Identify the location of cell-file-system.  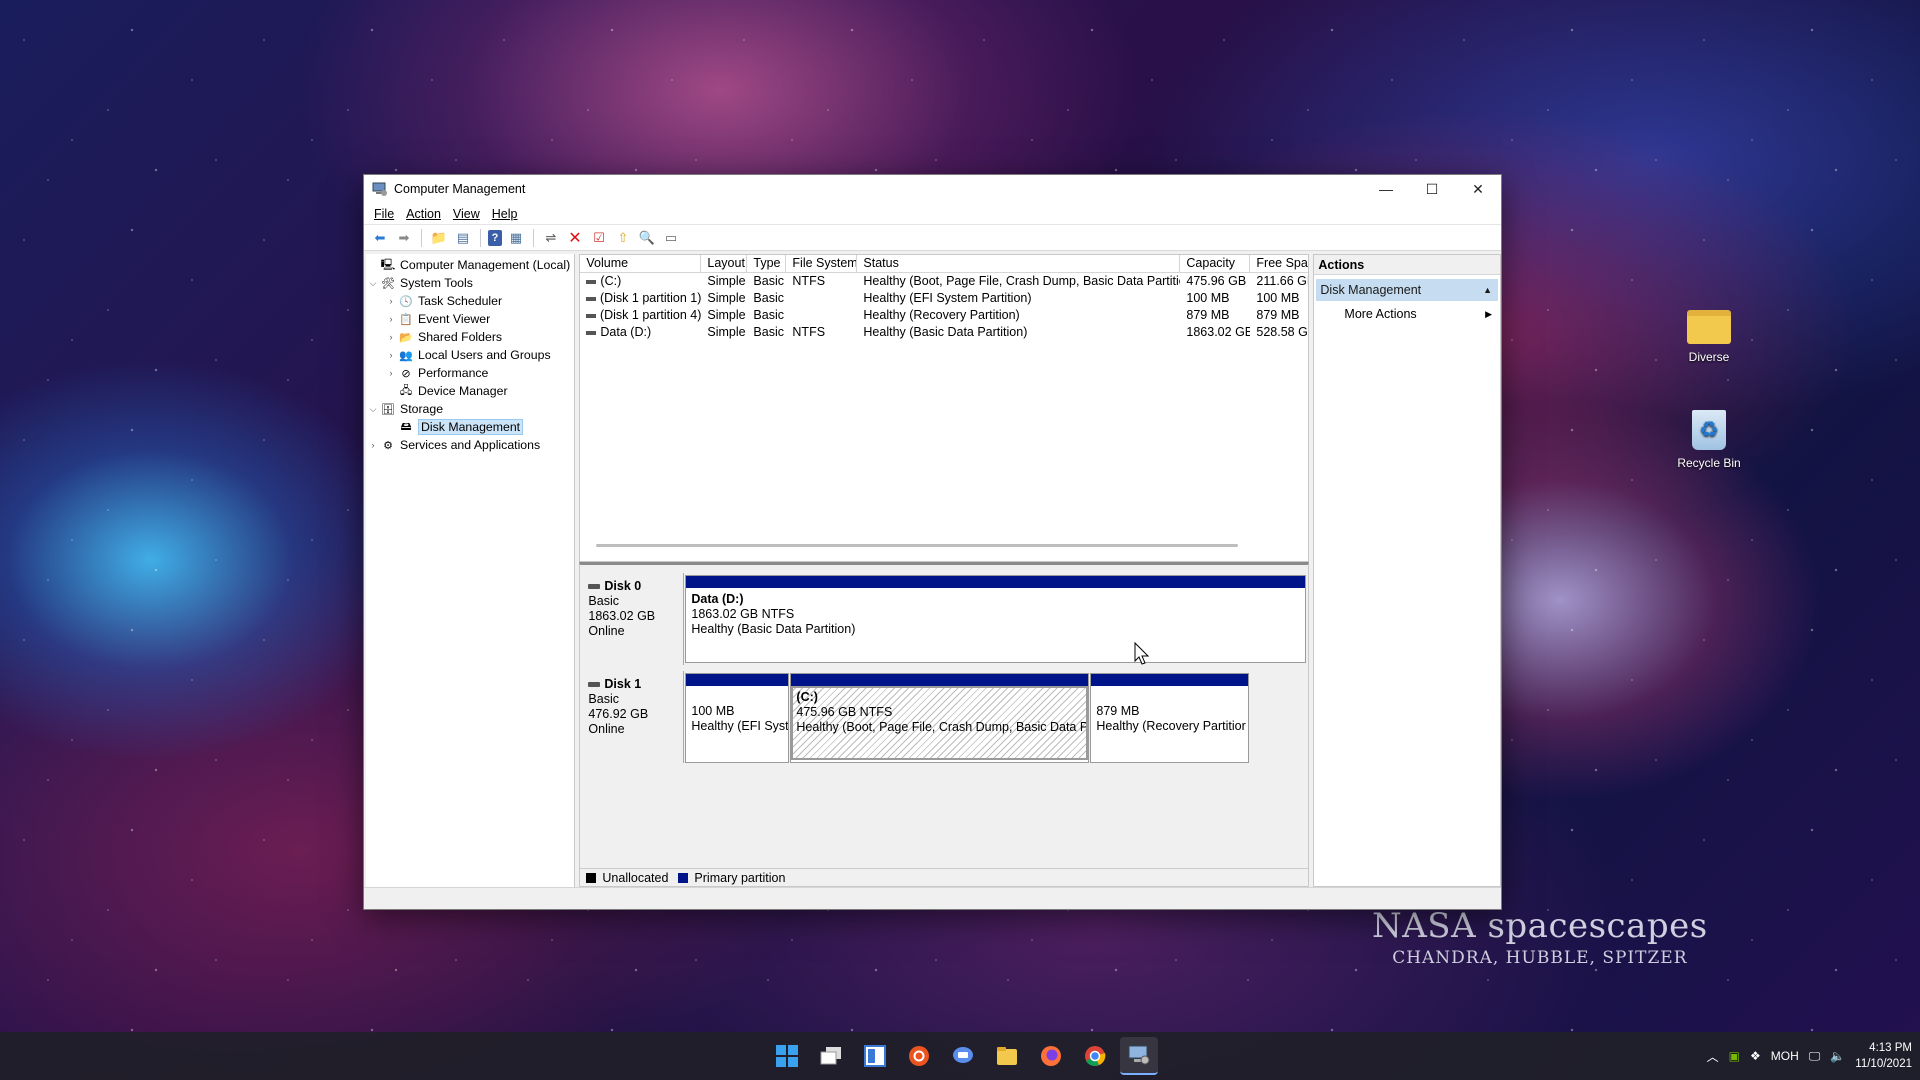
(821, 298).